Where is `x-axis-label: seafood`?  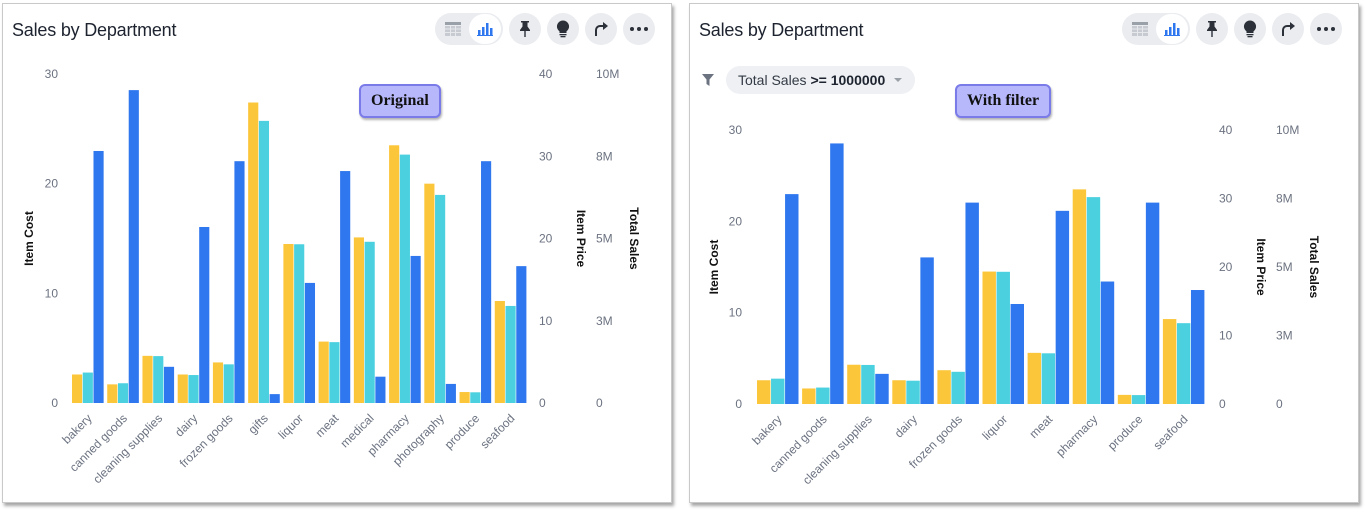 x-axis-label: seafood is located at coordinates (1170, 432).